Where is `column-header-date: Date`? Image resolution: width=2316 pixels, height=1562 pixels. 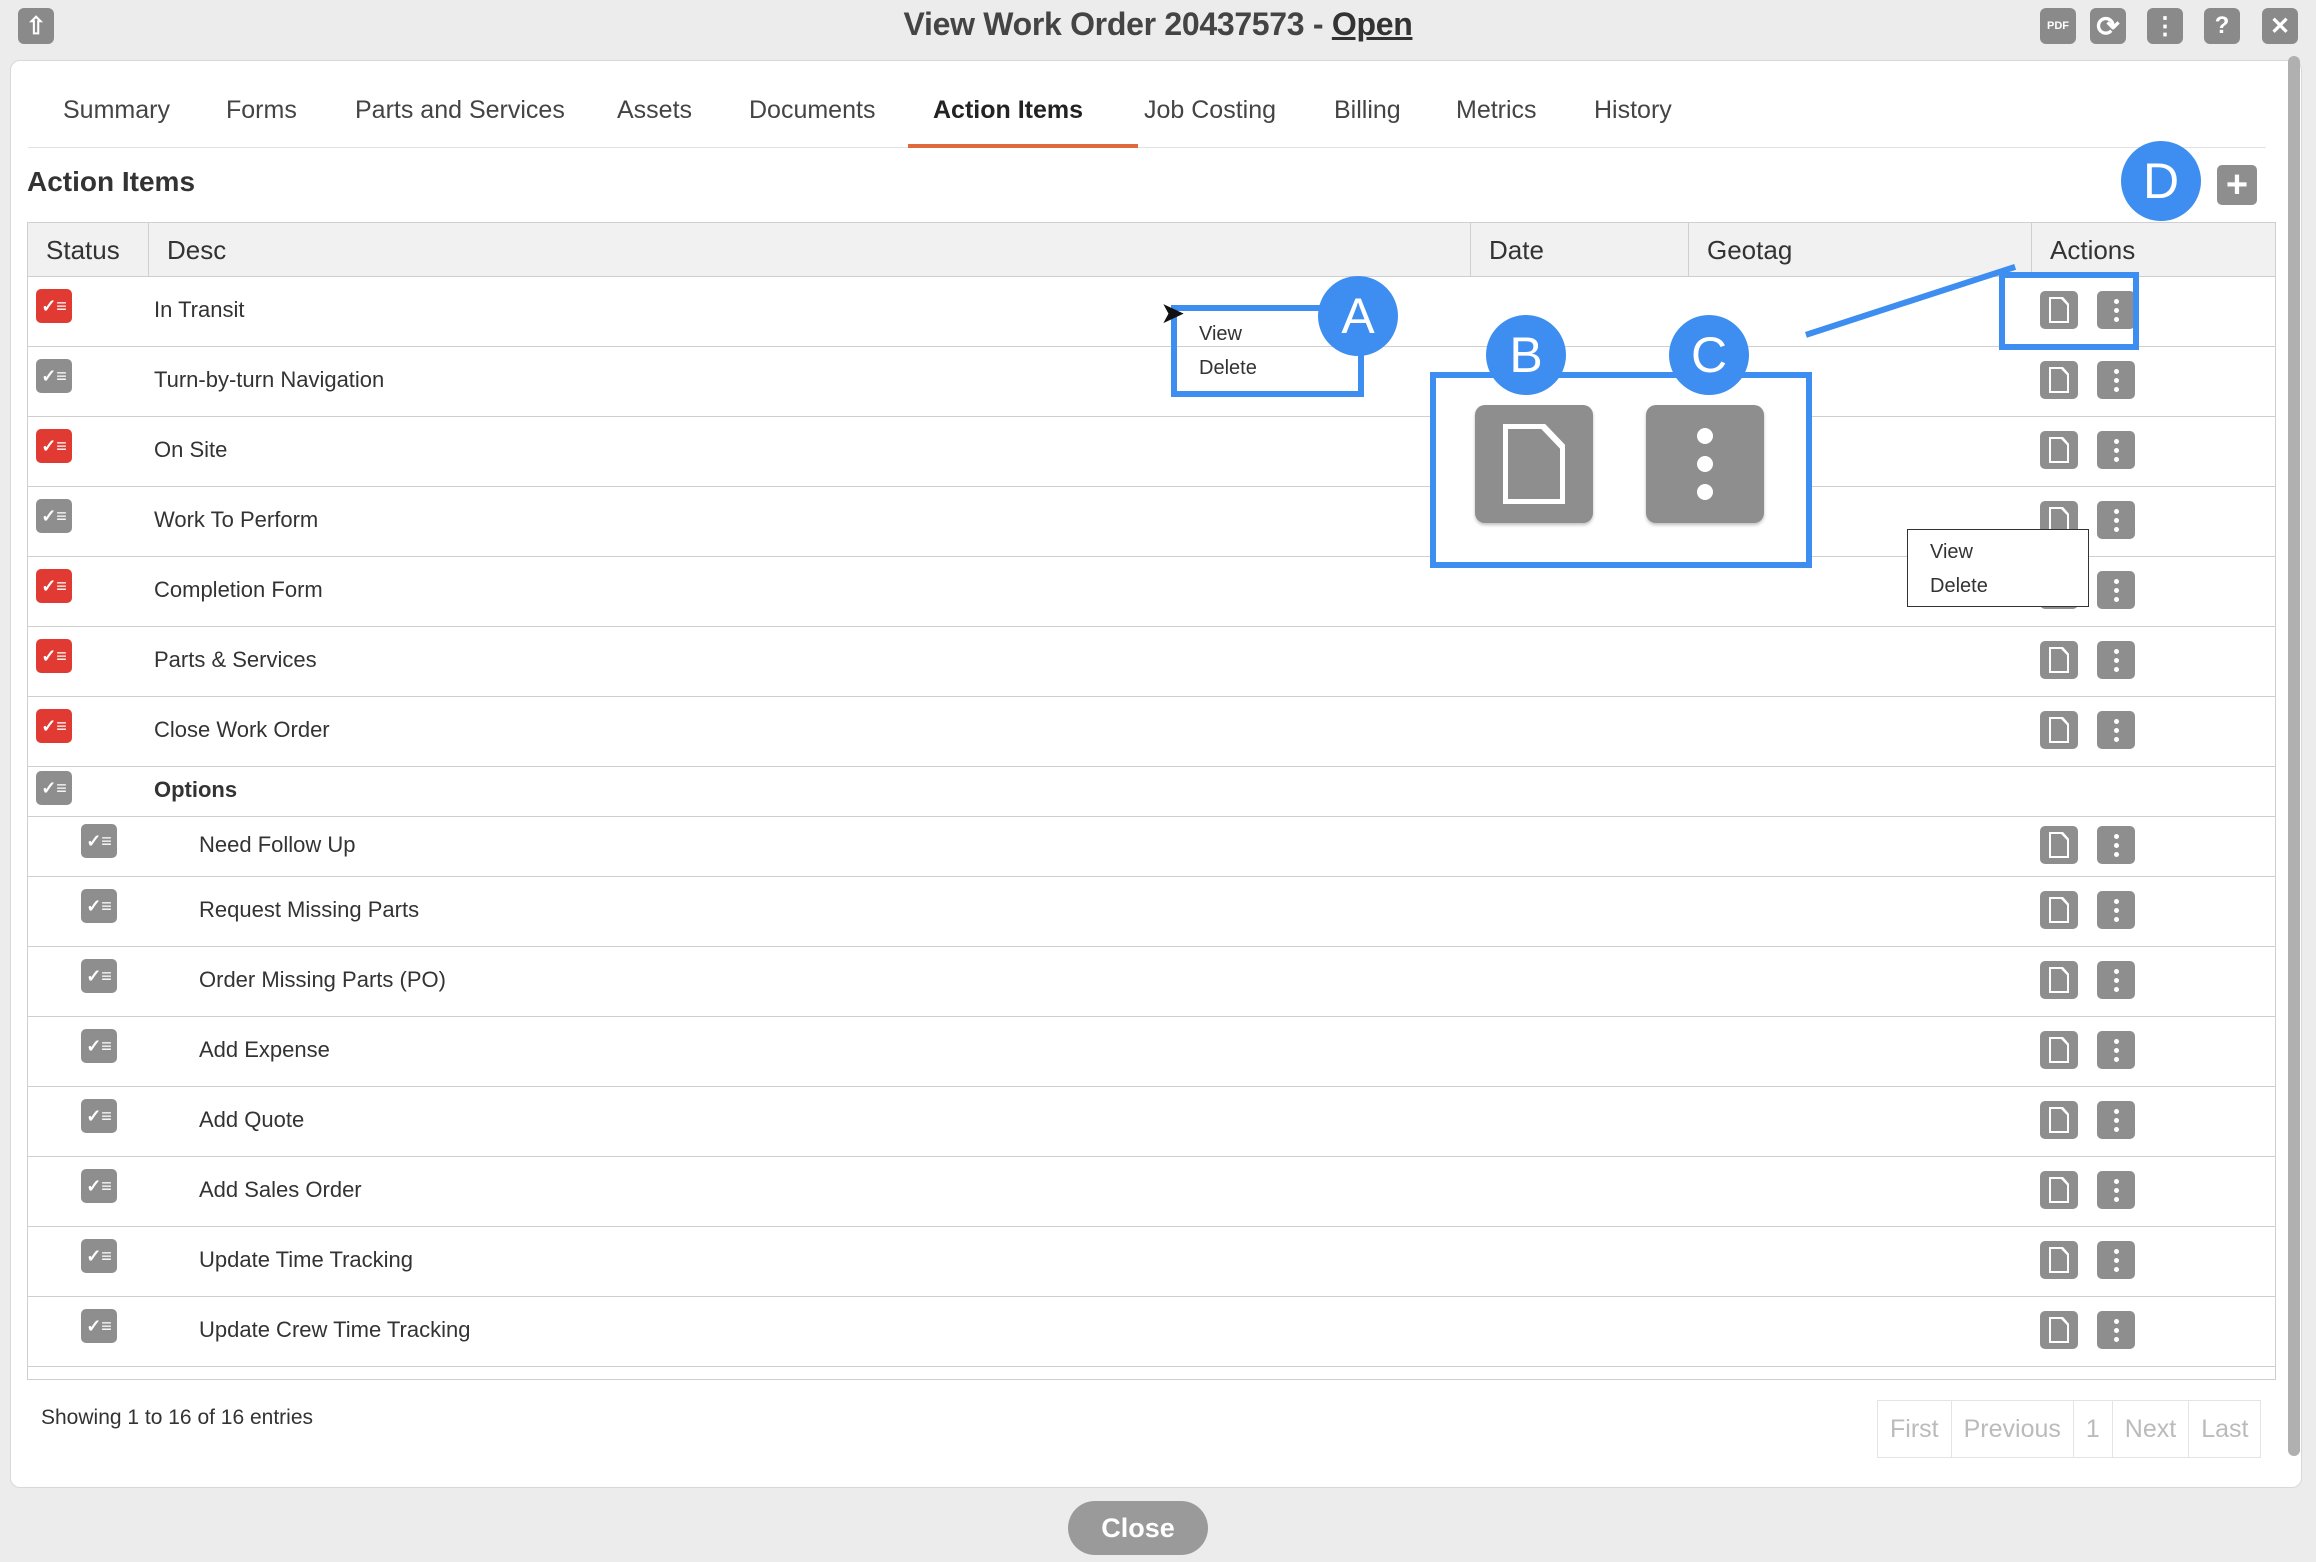 column-header-date: Date is located at coordinates (1579, 250).